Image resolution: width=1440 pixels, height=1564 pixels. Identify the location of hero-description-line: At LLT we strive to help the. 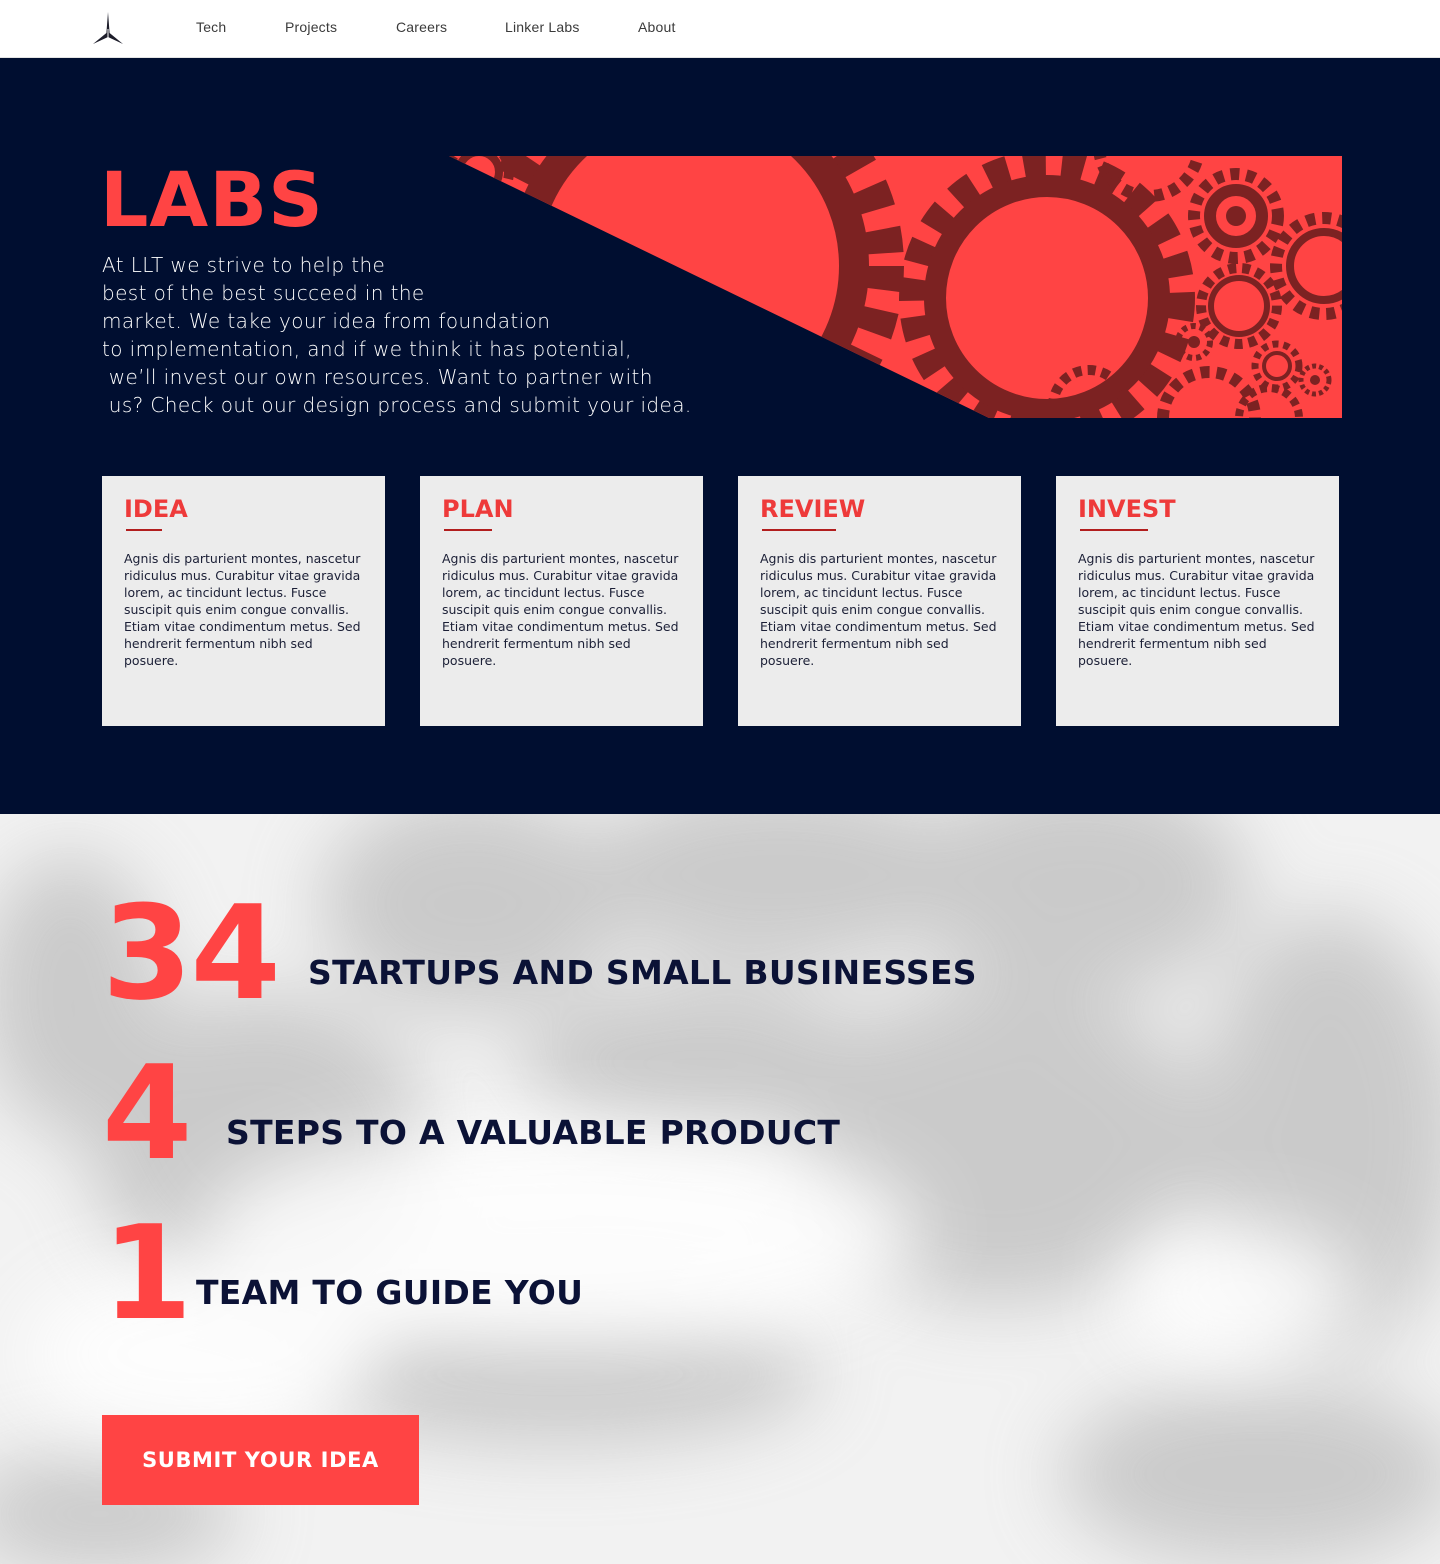
(244, 265).